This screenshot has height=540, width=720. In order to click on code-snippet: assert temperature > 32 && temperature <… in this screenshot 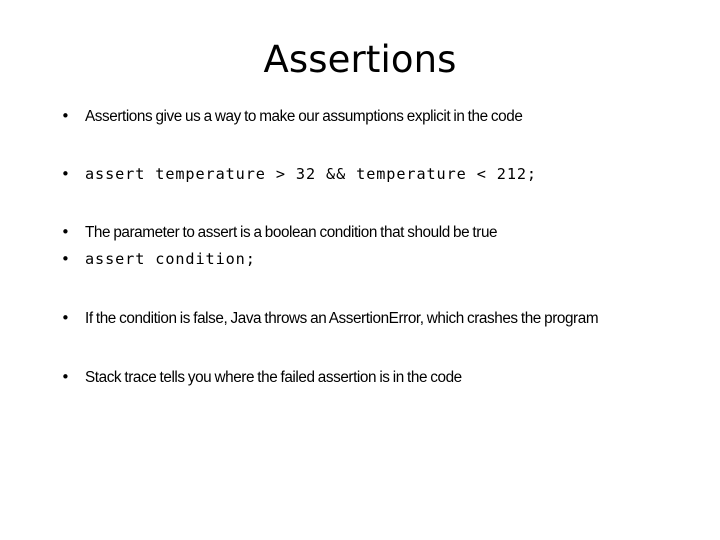, I will do `click(311, 174)`.